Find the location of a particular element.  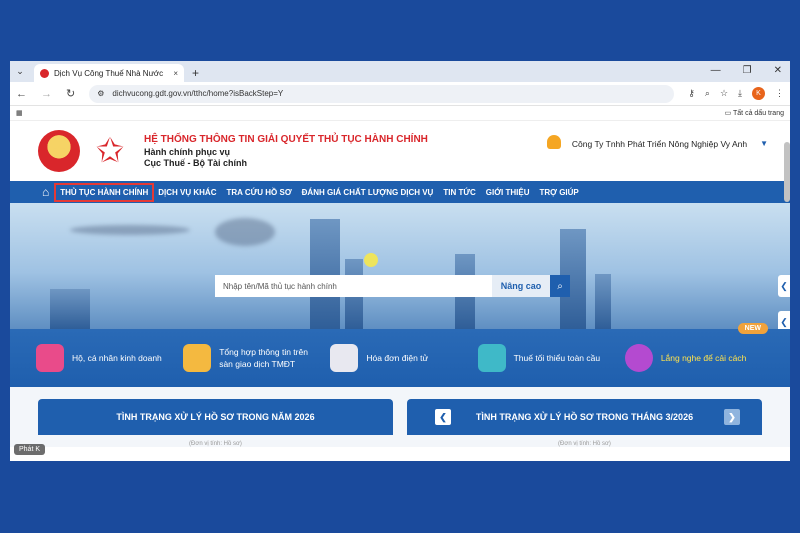

service-listen-feedback: Lắng nghe để cải cách is located at coordinates (694, 358).